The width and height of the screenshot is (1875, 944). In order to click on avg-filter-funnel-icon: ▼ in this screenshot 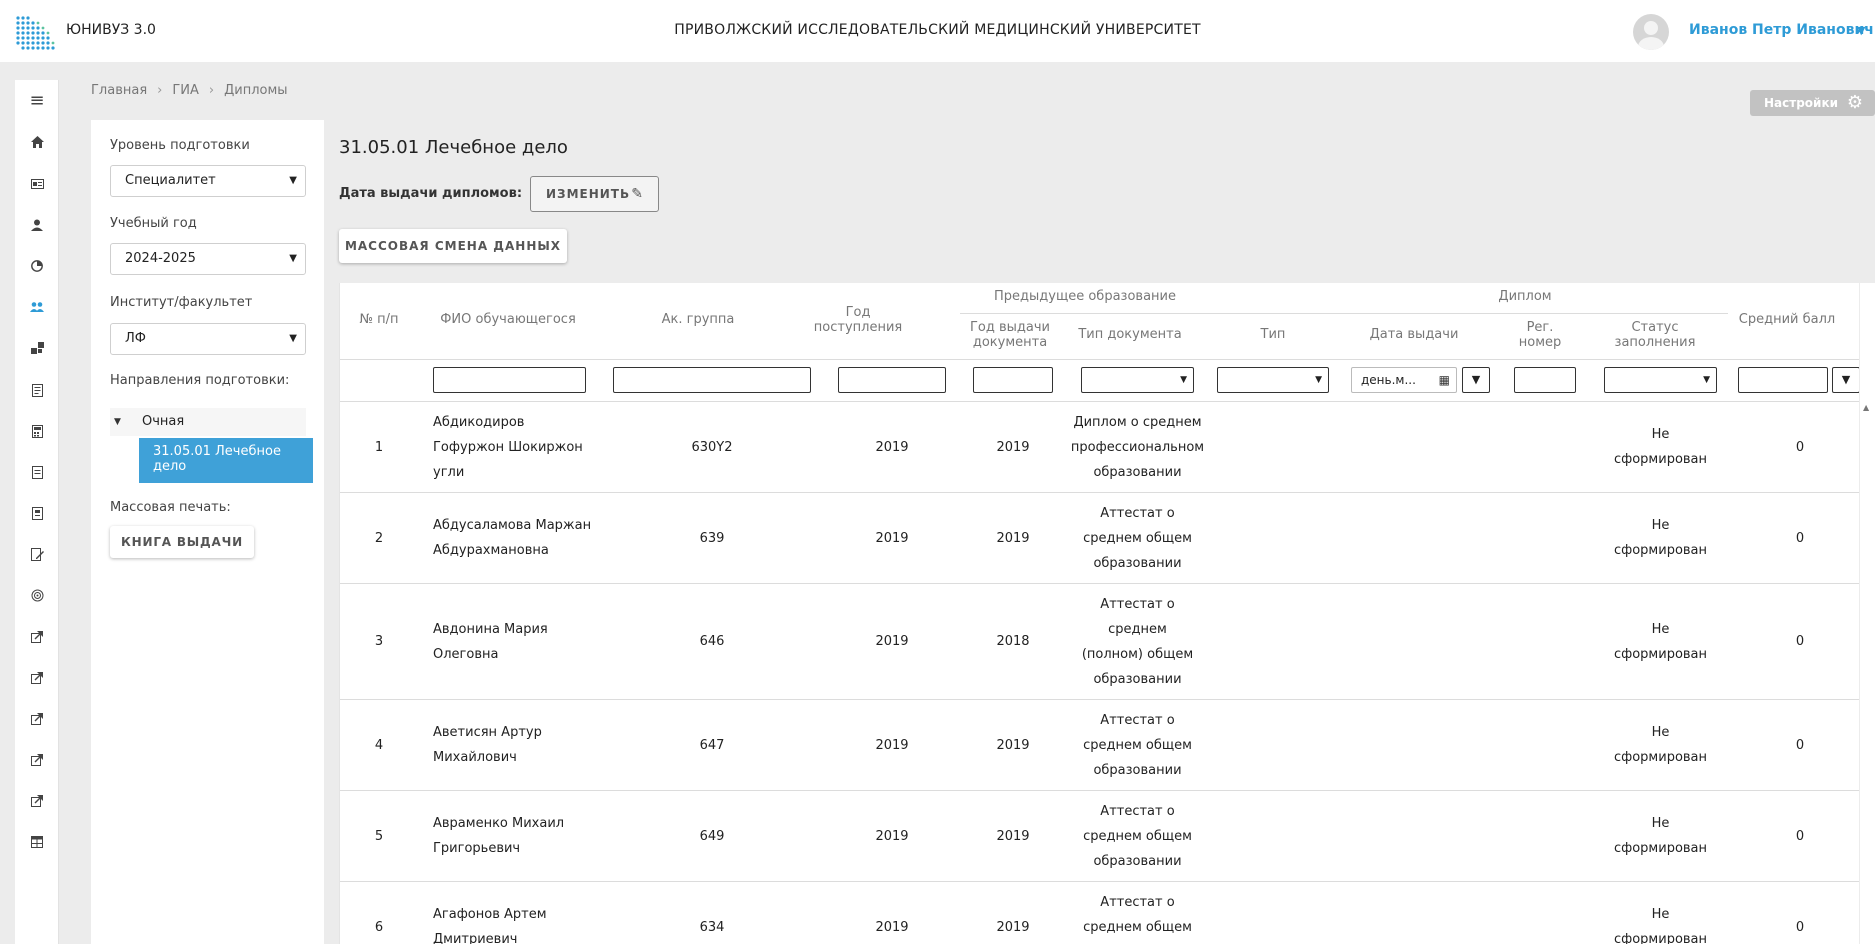, I will do `click(1845, 380)`.